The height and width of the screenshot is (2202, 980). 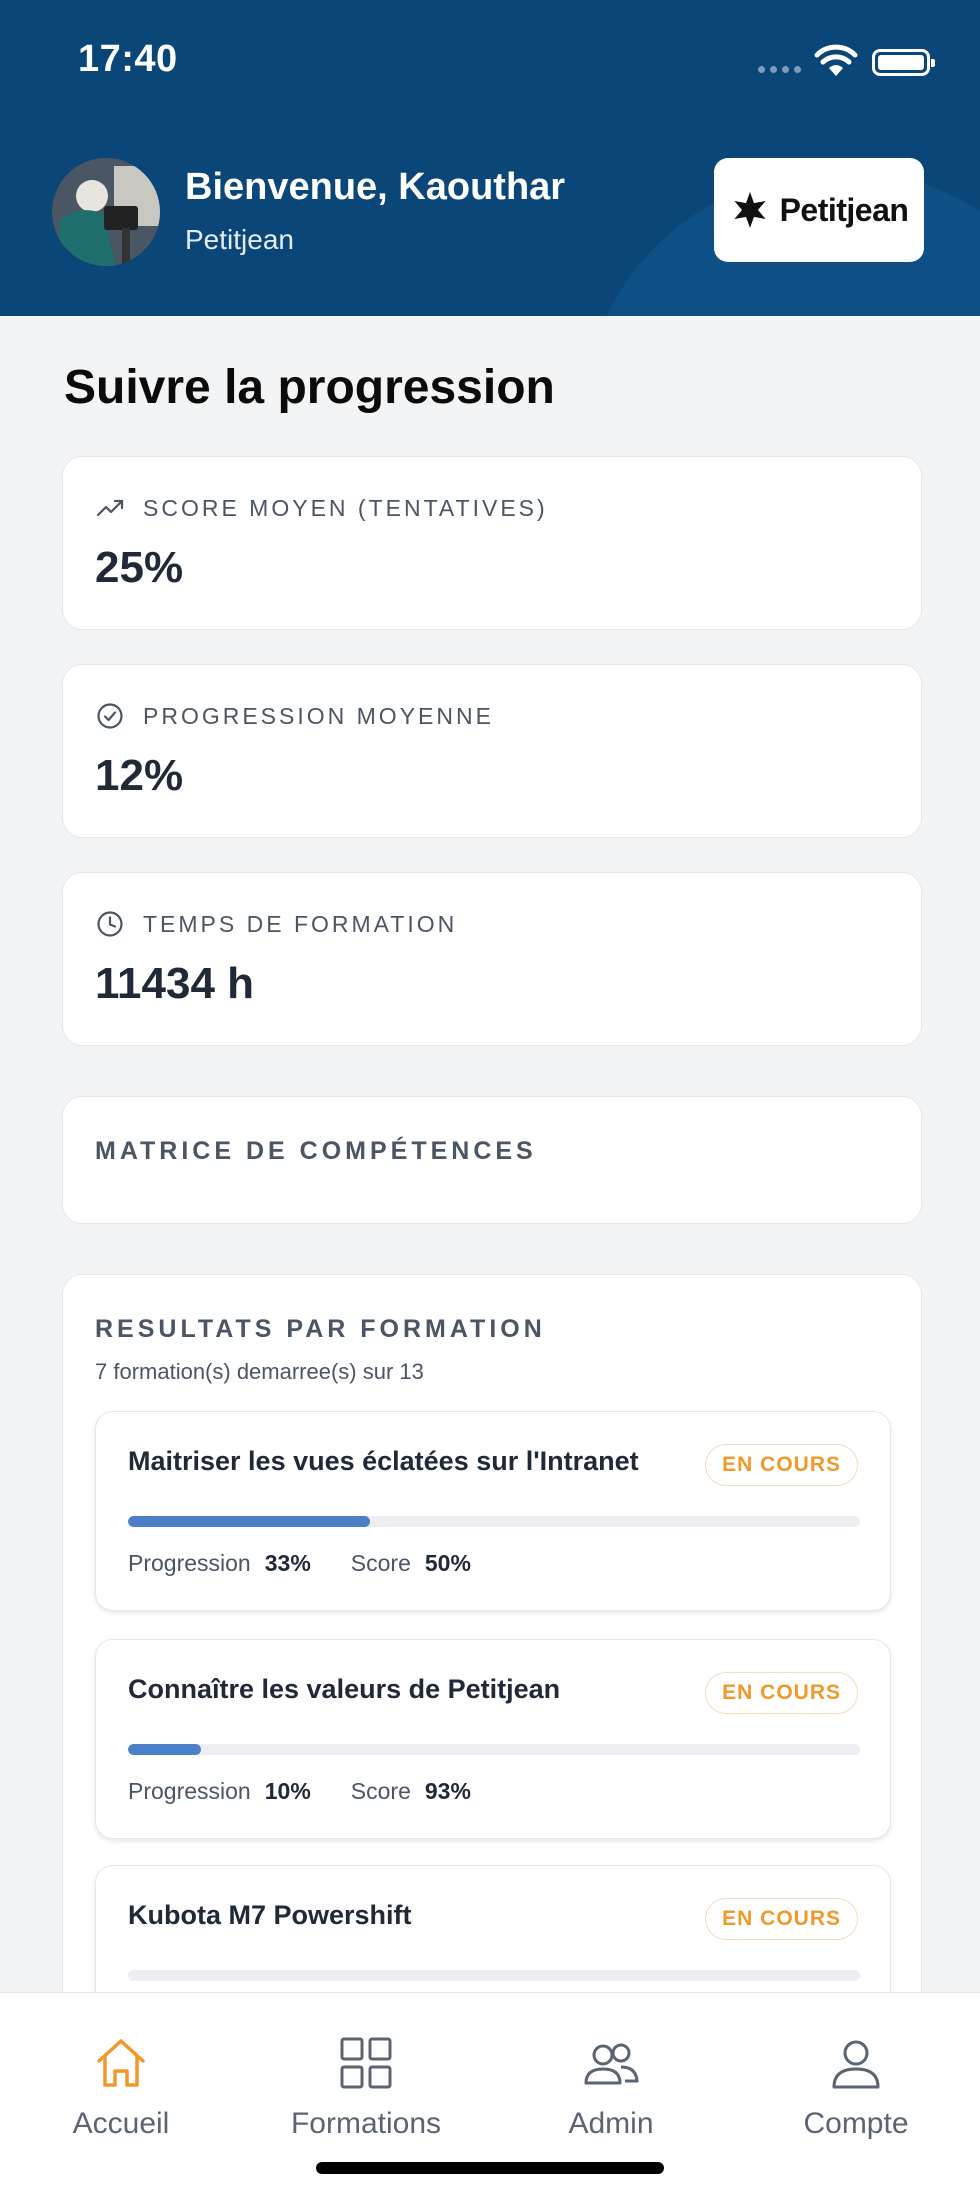 What do you see at coordinates (110, 924) in the screenshot?
I see `clock-icon` at bounding box center [110, 924].